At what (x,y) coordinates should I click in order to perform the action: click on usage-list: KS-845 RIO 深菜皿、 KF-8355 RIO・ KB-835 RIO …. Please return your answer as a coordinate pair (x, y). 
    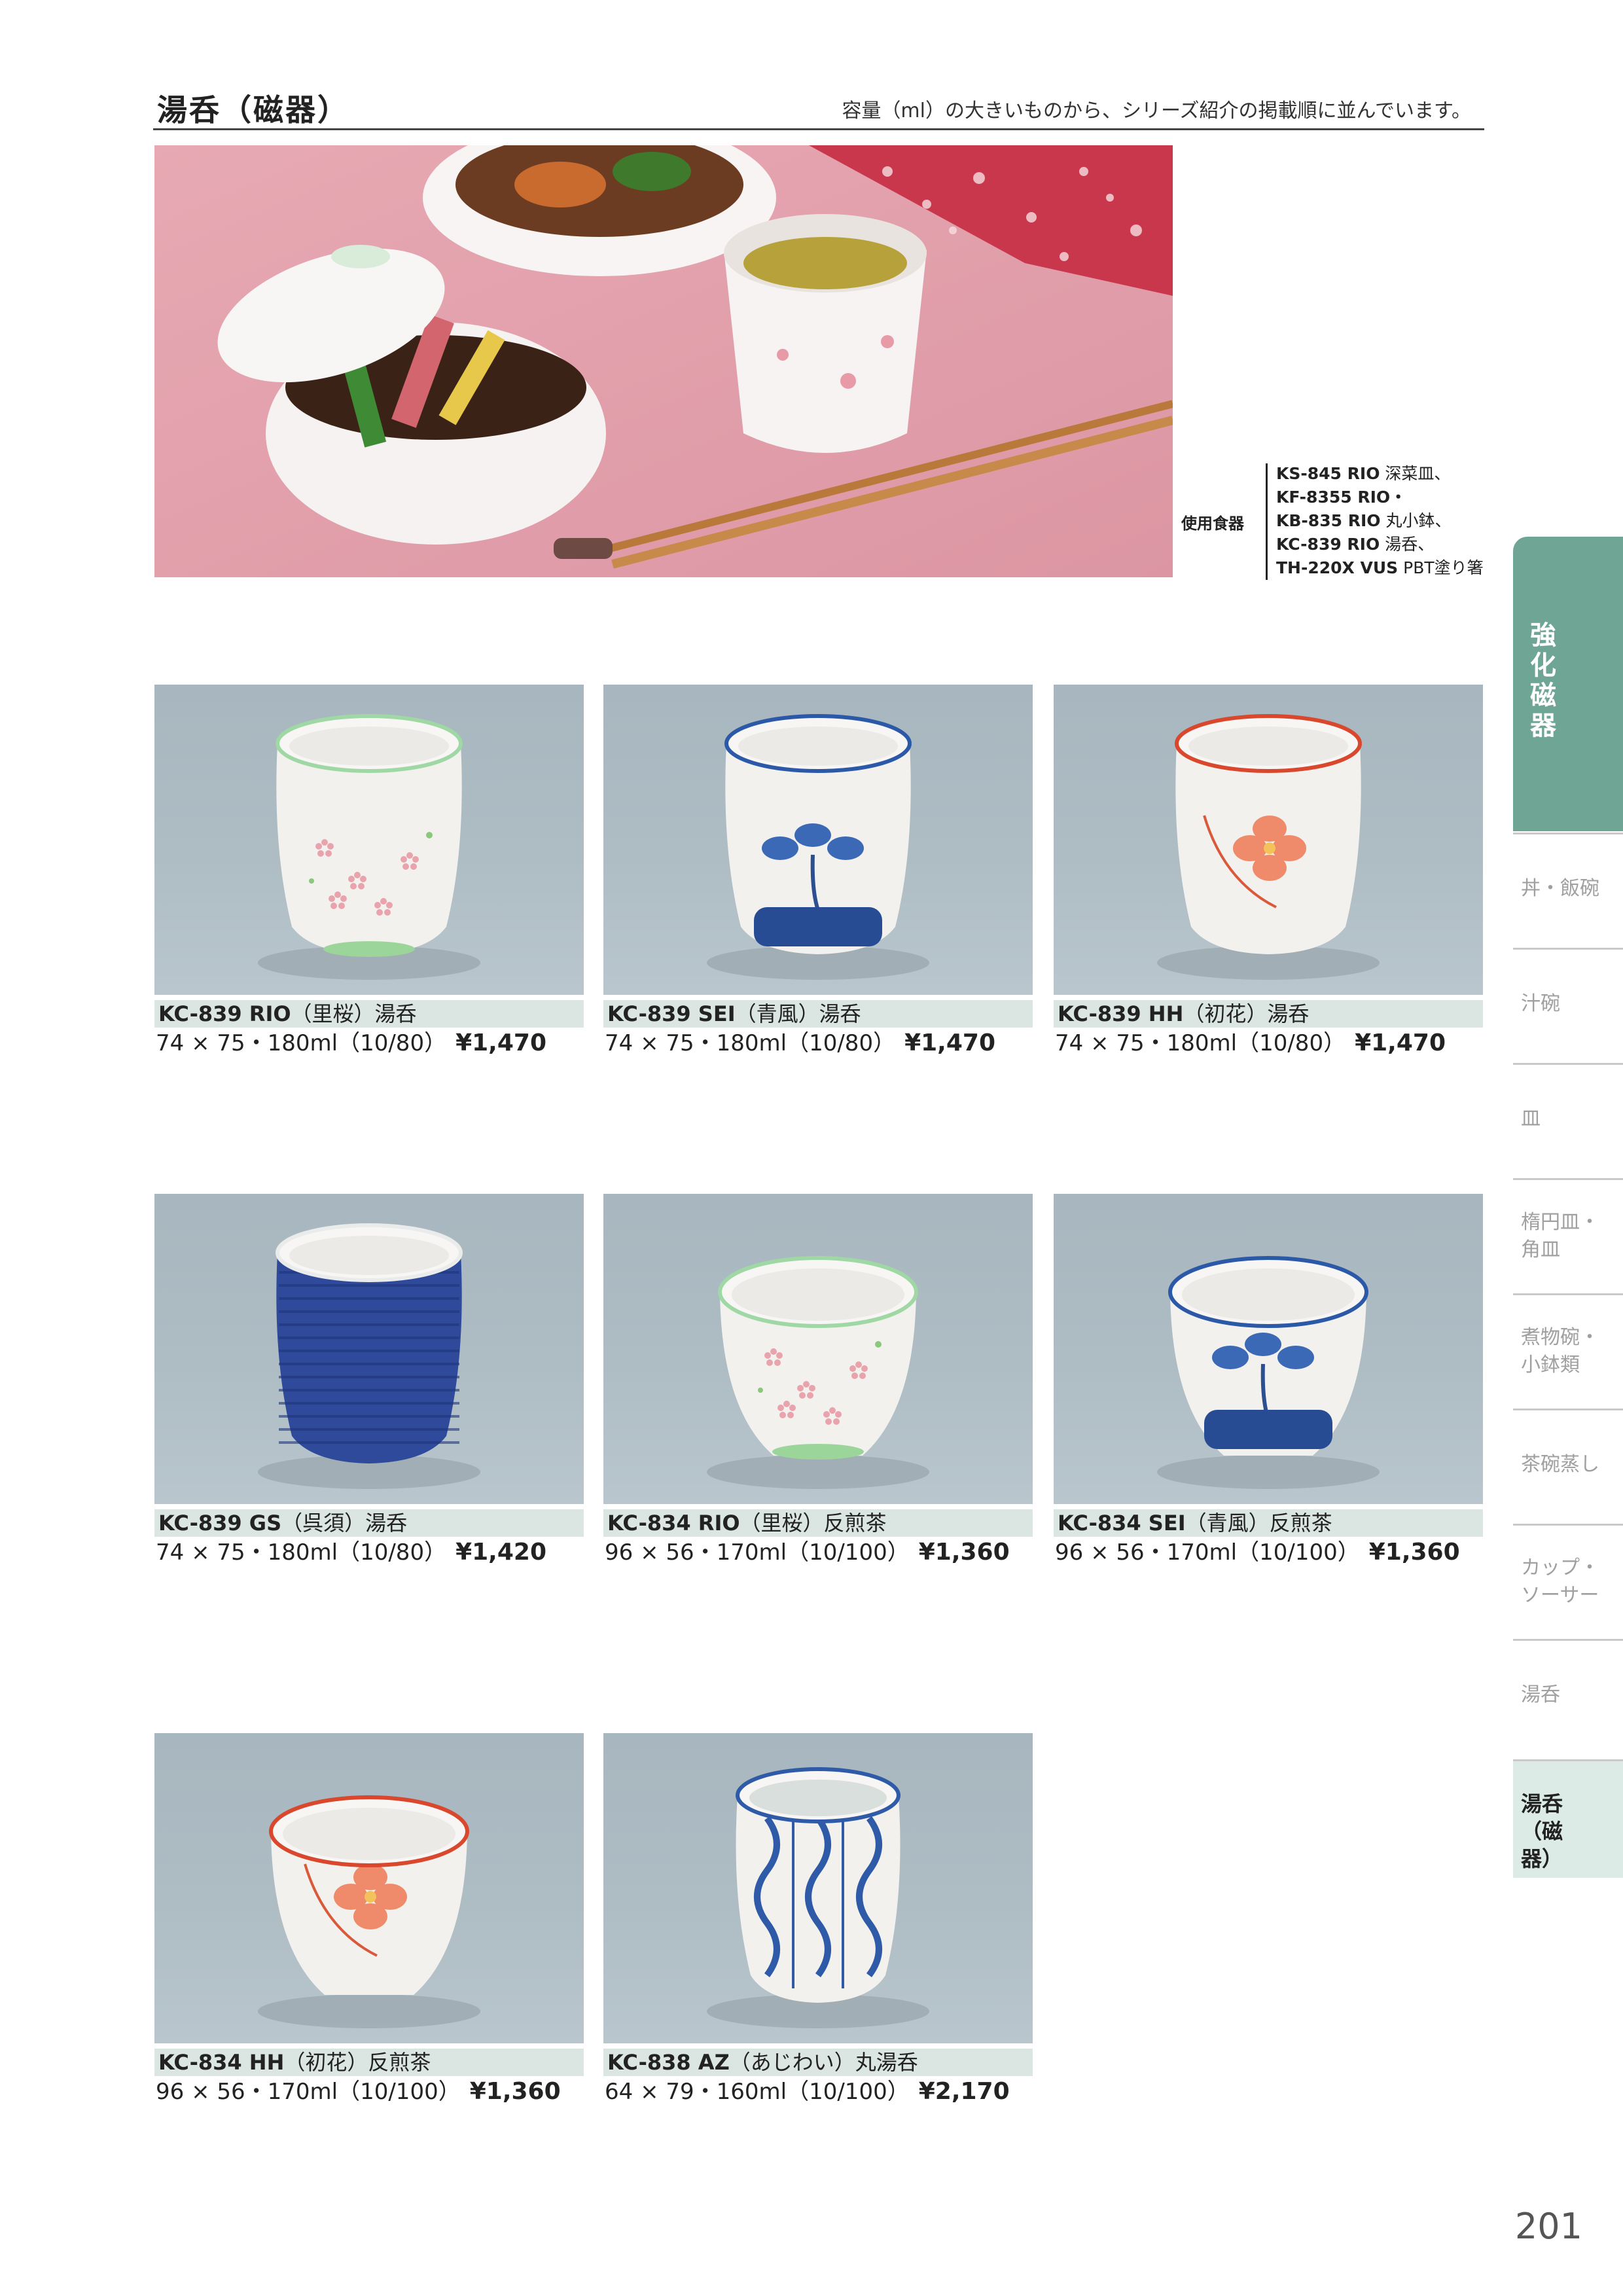
    Looking at the image, I should click on (1380, 521).